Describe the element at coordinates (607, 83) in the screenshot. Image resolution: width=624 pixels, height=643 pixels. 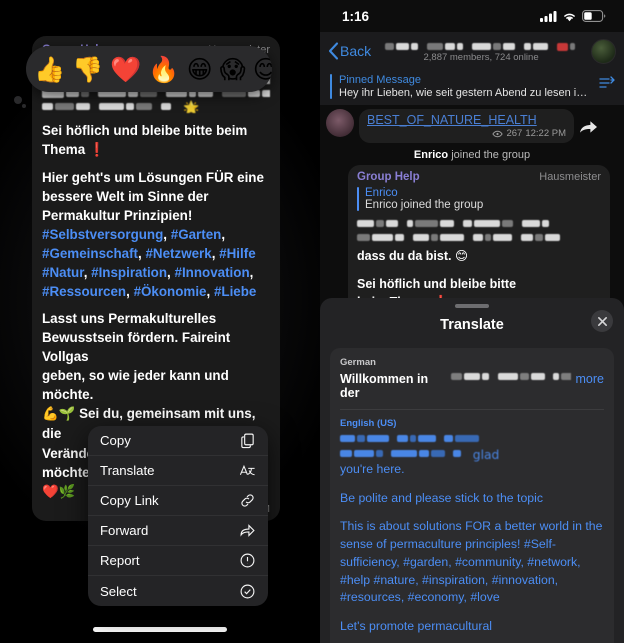
I see `pin-list-icon` at that location.